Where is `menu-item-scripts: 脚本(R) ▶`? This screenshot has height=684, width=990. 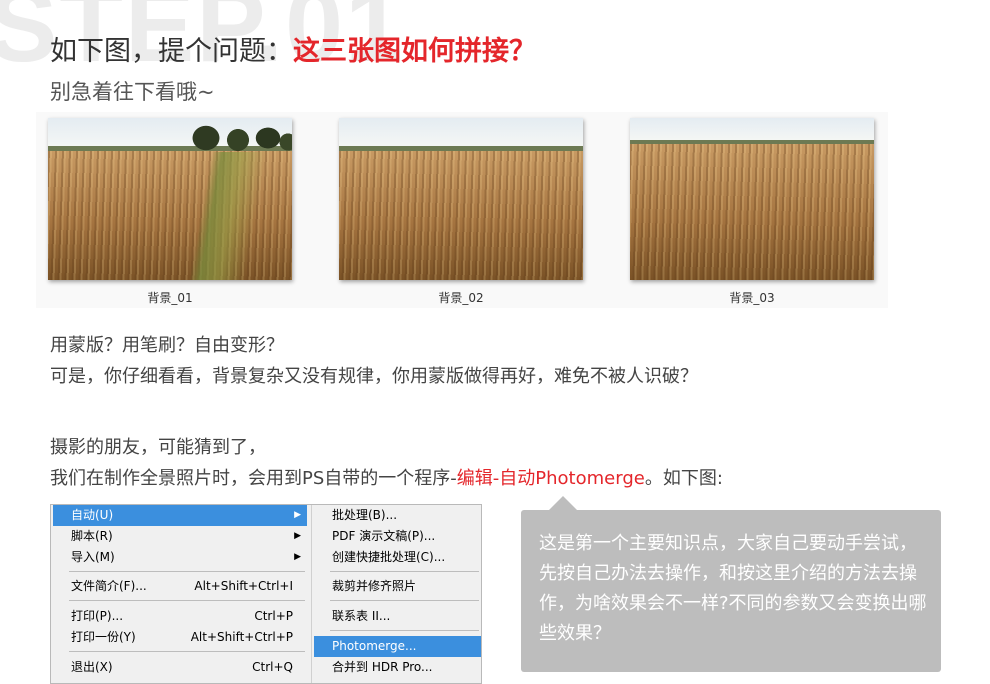 menu-item-scripts: 脚本(R) ▶ is located at coordinates (180, 536).